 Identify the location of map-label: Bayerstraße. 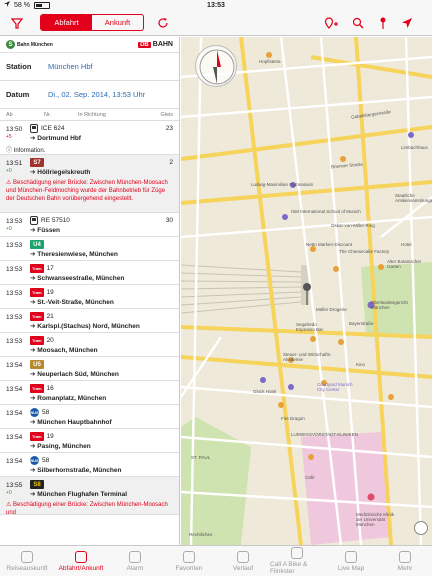
(361, 323).